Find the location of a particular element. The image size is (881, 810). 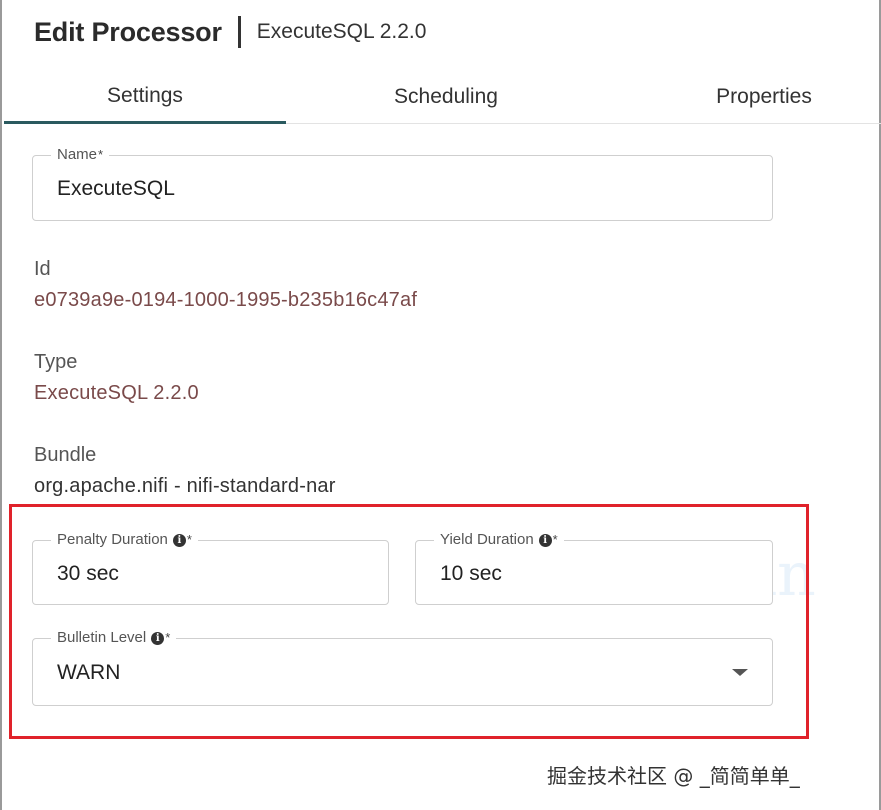

dialog-header: Edit Processor ExecuteSQL 2.2.0 is located at coordinates (230, 32).